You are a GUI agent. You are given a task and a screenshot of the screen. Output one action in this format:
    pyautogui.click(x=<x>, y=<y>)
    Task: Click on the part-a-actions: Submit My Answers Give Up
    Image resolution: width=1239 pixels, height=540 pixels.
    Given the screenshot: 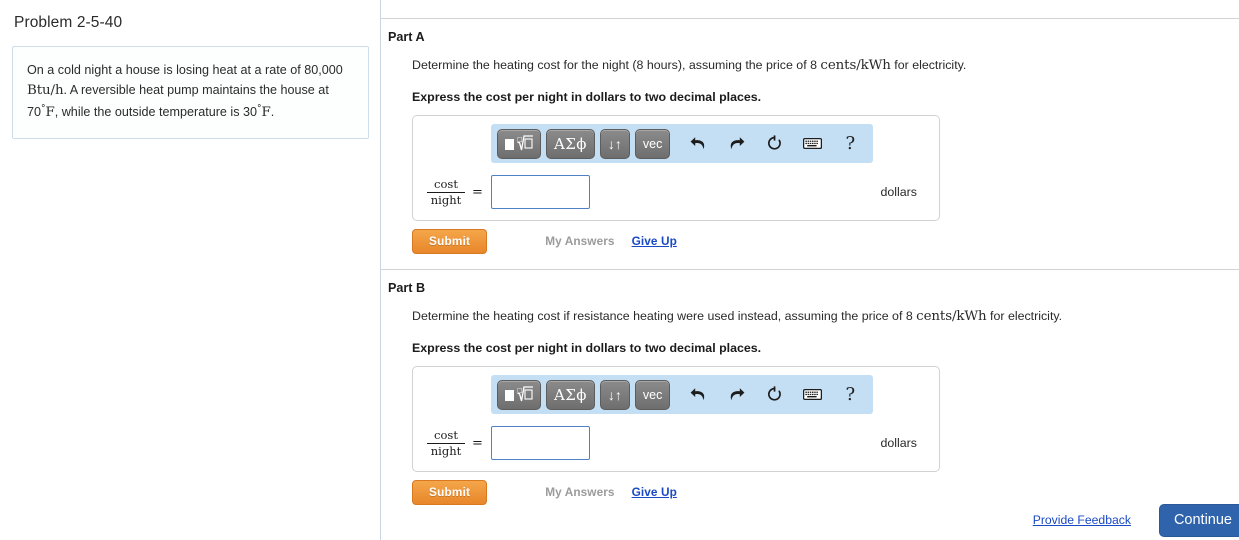 What is the action you would take?
    pyautogui.click(x=825, y=241)
    